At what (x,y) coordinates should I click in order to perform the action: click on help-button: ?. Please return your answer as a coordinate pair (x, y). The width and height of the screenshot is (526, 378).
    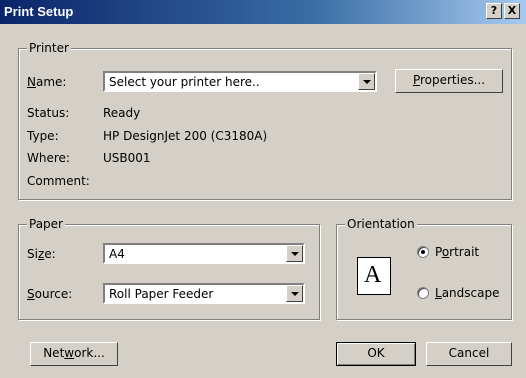
    Looking at the image, I should click on (494, 11).